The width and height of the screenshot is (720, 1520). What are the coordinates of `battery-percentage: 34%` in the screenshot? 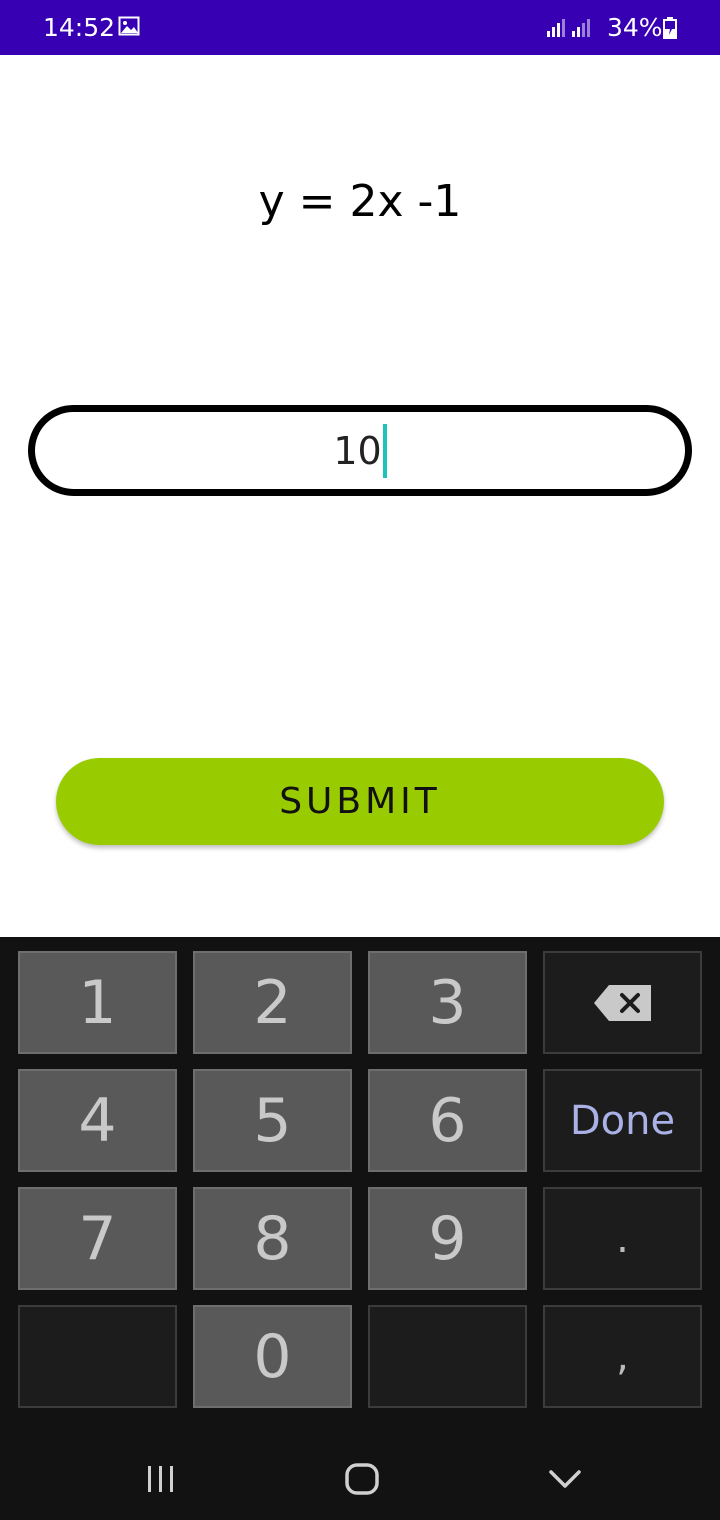 It's located at (635, 27).